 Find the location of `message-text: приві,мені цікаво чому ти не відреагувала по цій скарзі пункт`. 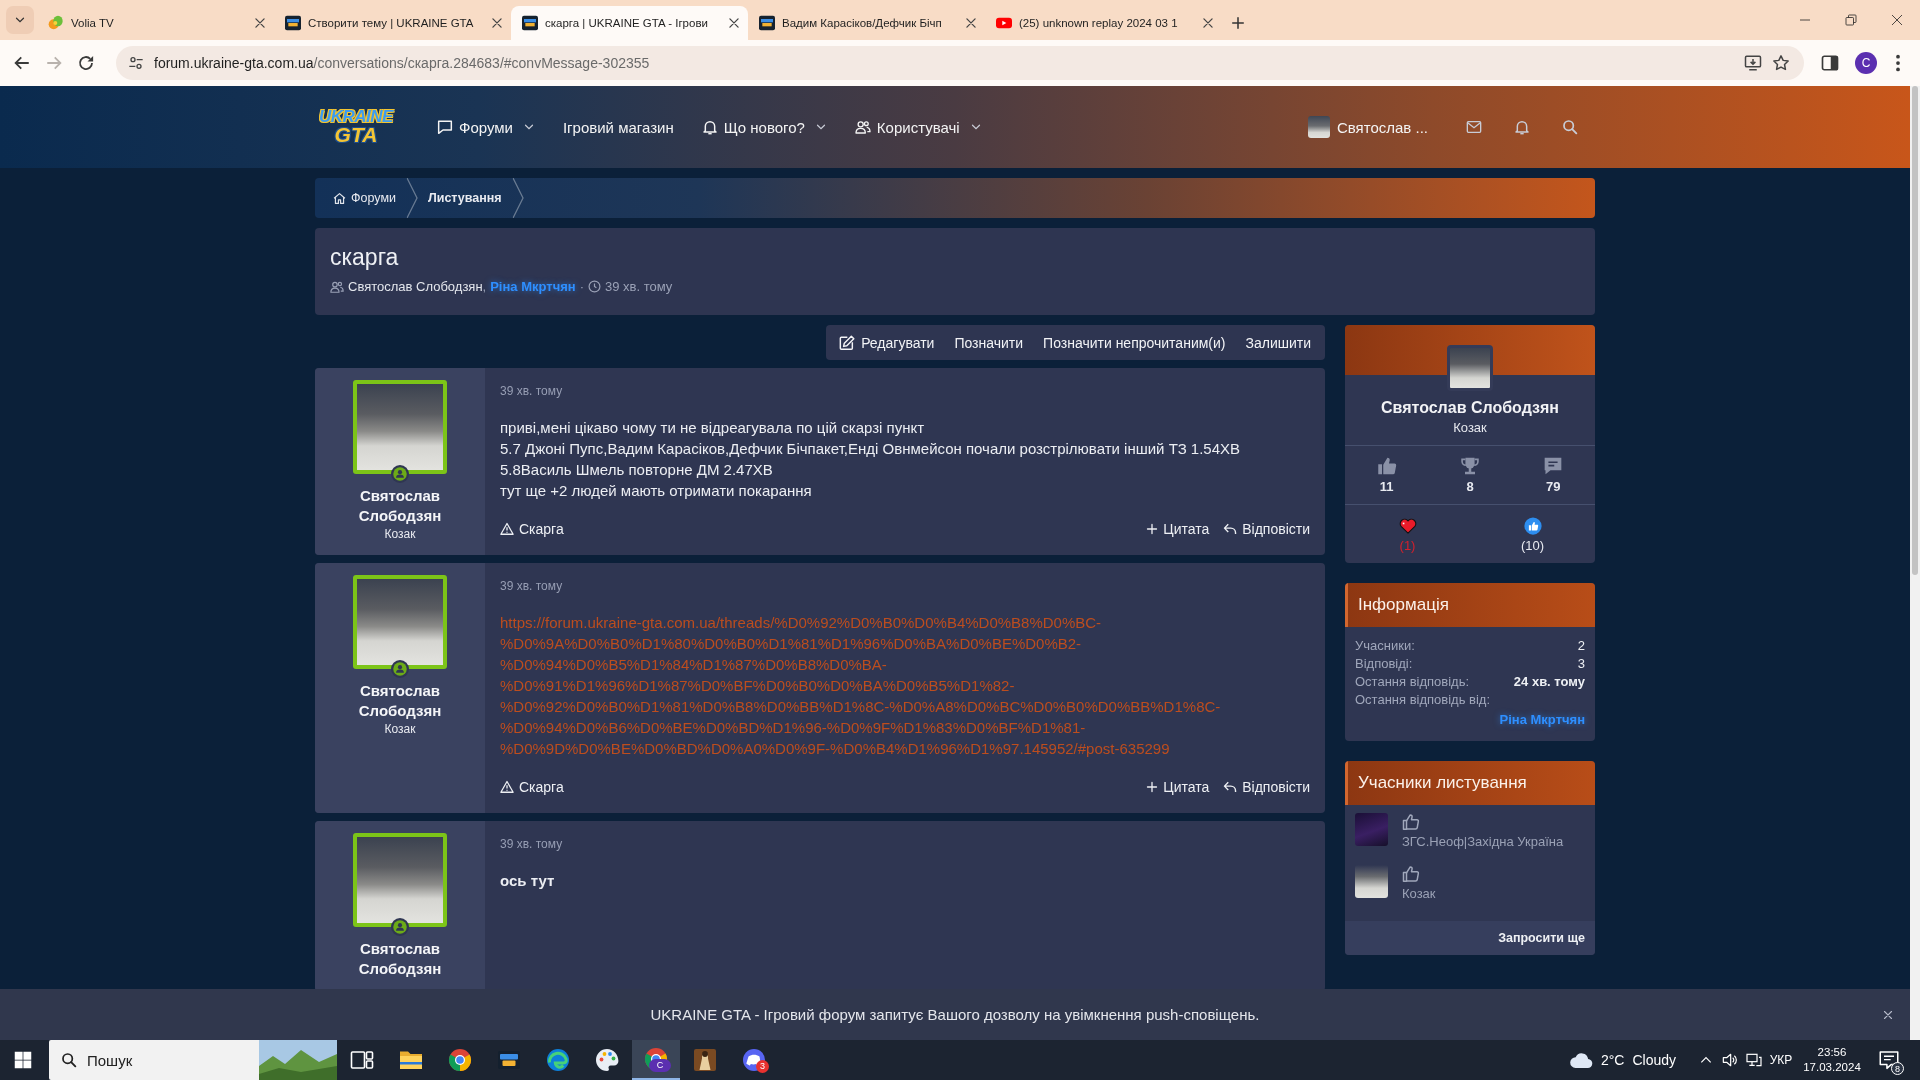

message-text: приві,мені цікаво чому ти не відреагувала по цій скарзі пункт is located at coordinates (713, 428).